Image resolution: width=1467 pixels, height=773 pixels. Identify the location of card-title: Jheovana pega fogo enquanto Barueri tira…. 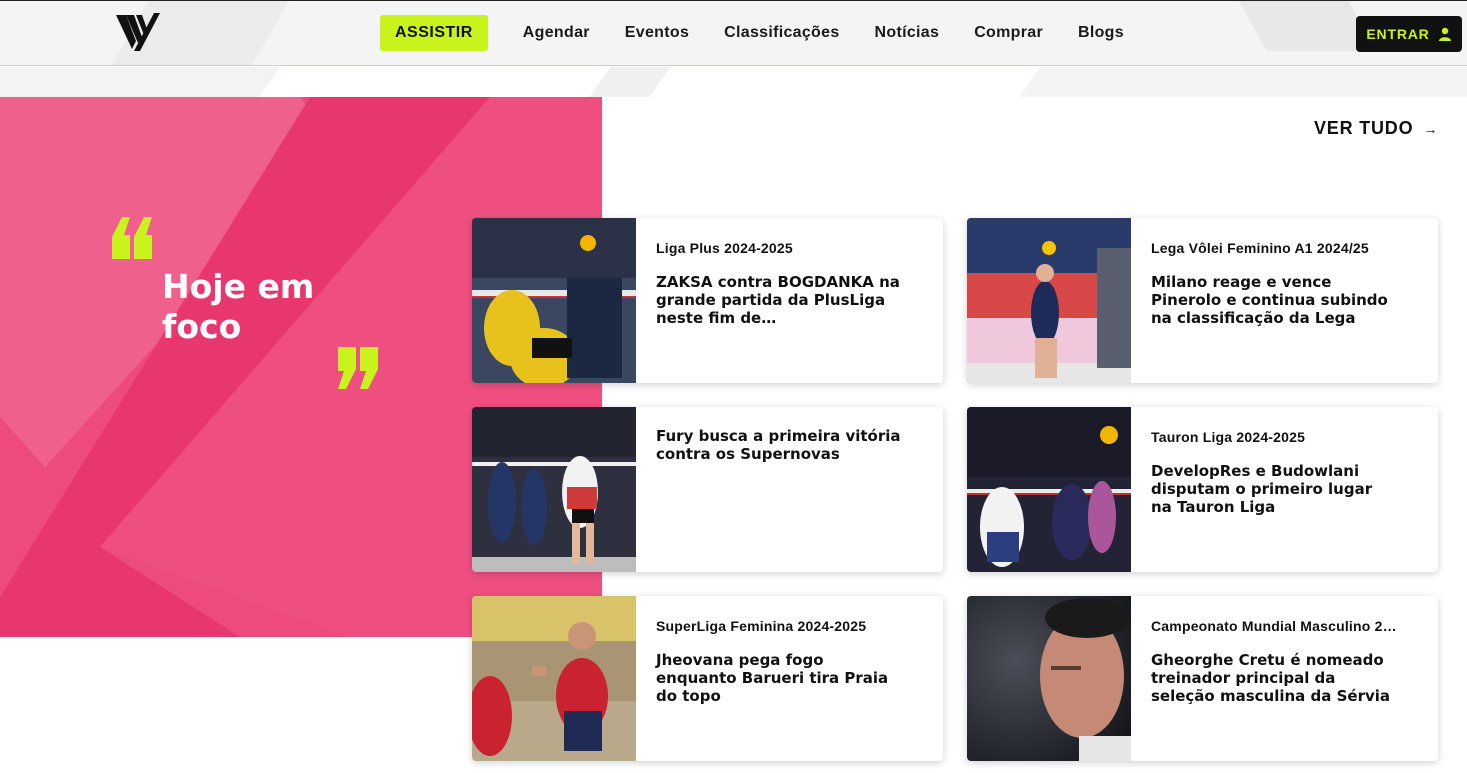
(772, 678).